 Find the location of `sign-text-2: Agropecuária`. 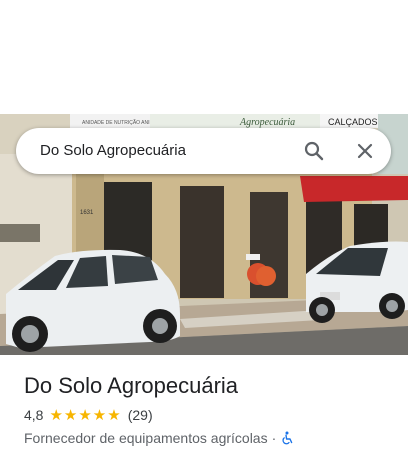

sign-text-2: Agropecuária is located at coordinates (267, 122).